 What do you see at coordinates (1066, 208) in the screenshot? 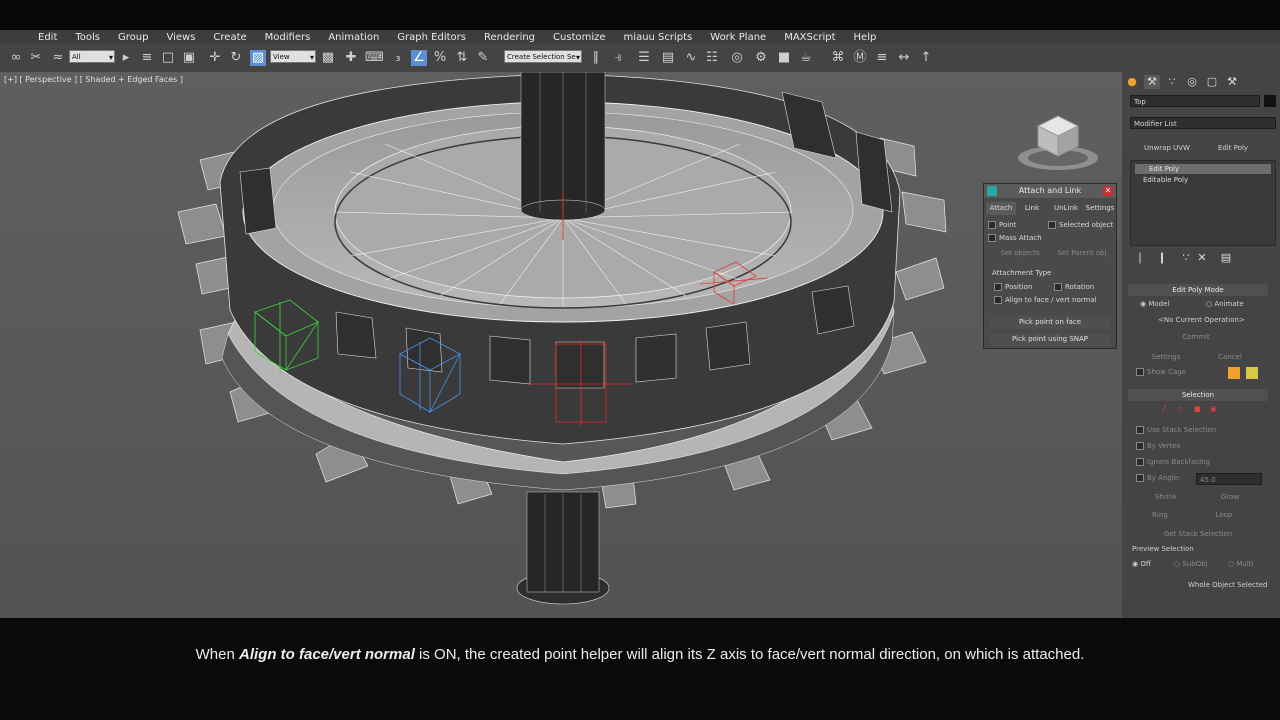
I see `tab-unlink: UnLink` at bounding box center [1066, 208].